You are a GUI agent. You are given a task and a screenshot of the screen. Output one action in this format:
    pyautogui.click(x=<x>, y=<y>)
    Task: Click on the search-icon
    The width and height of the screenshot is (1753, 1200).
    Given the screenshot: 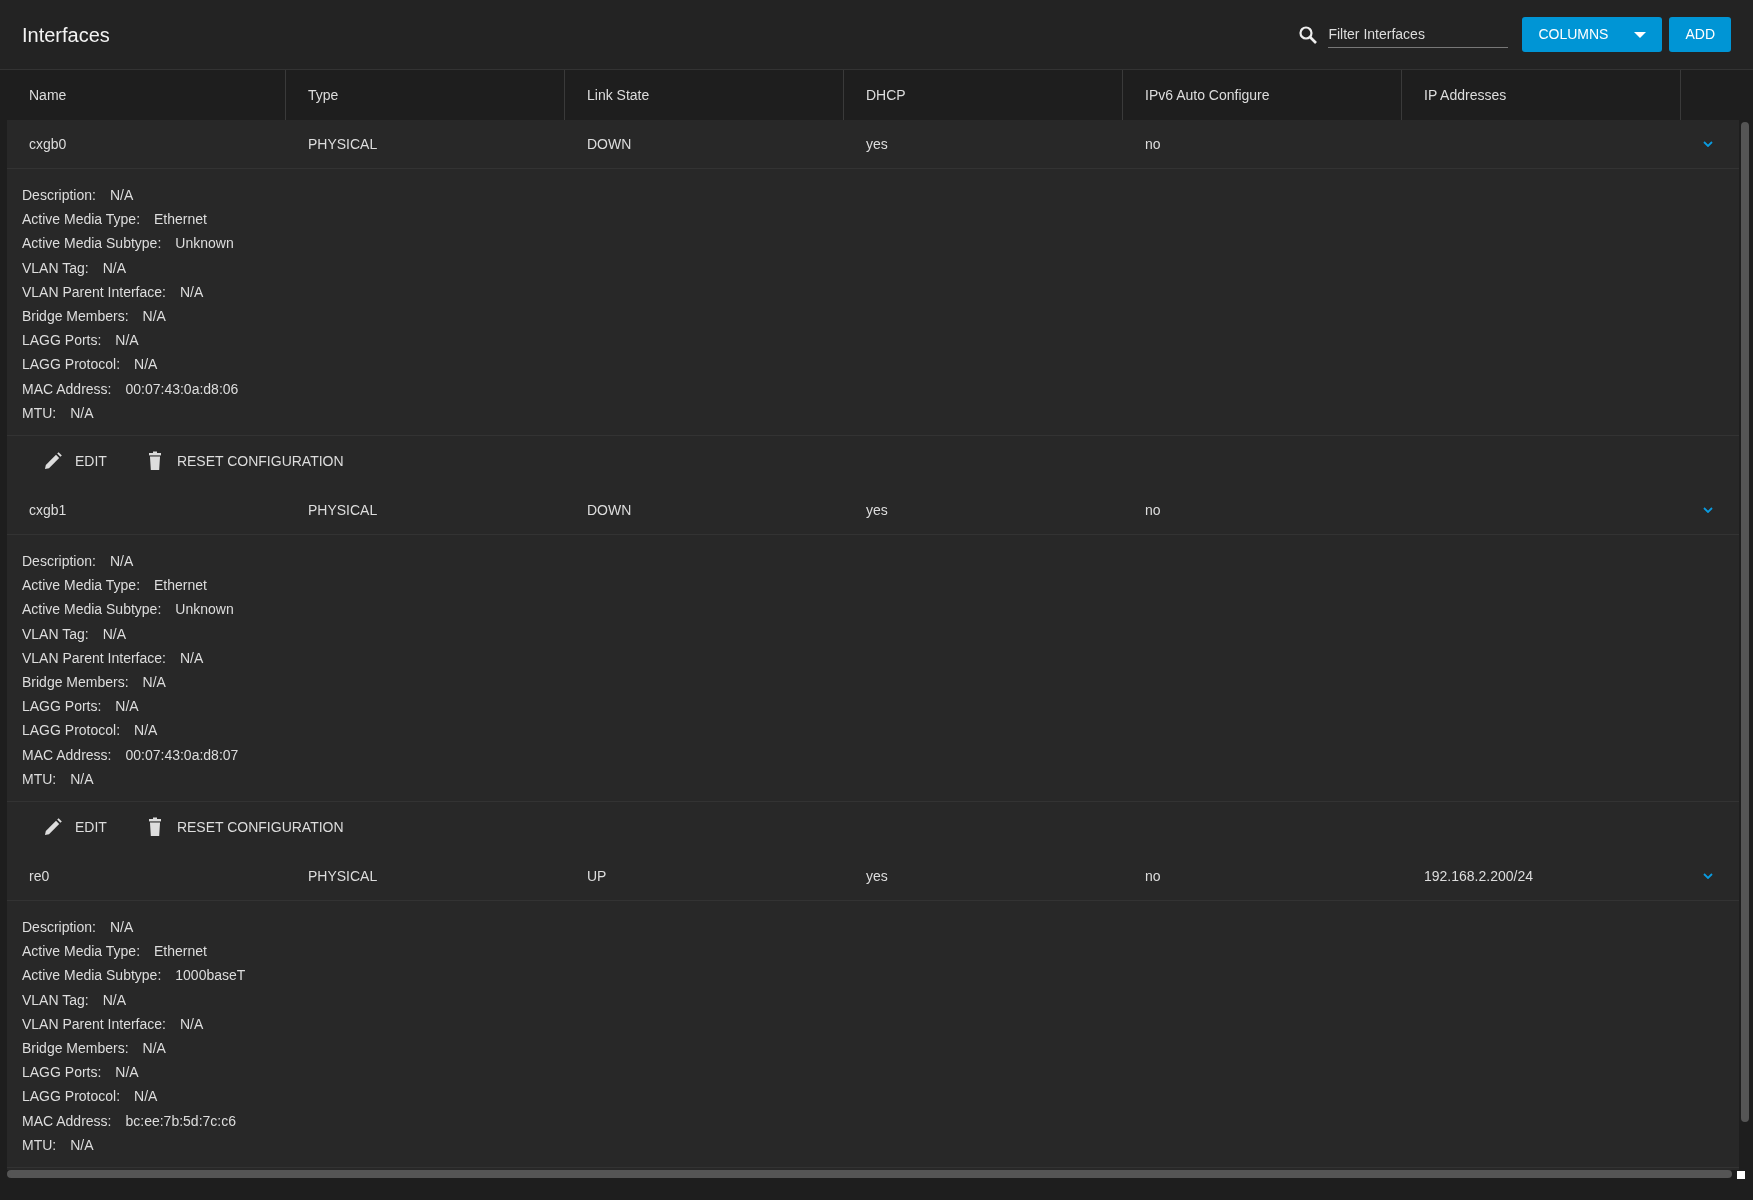 What is the action you would take?
    pyautogui.click(x=1308, y=34)
    